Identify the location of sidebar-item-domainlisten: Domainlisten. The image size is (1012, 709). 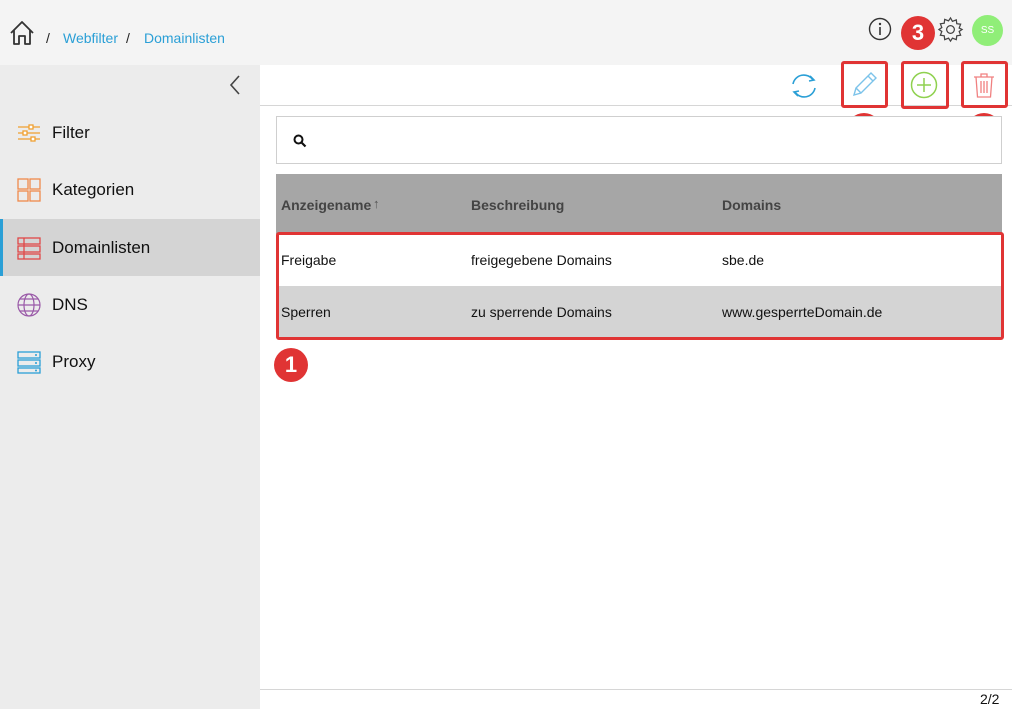
(130, 247).